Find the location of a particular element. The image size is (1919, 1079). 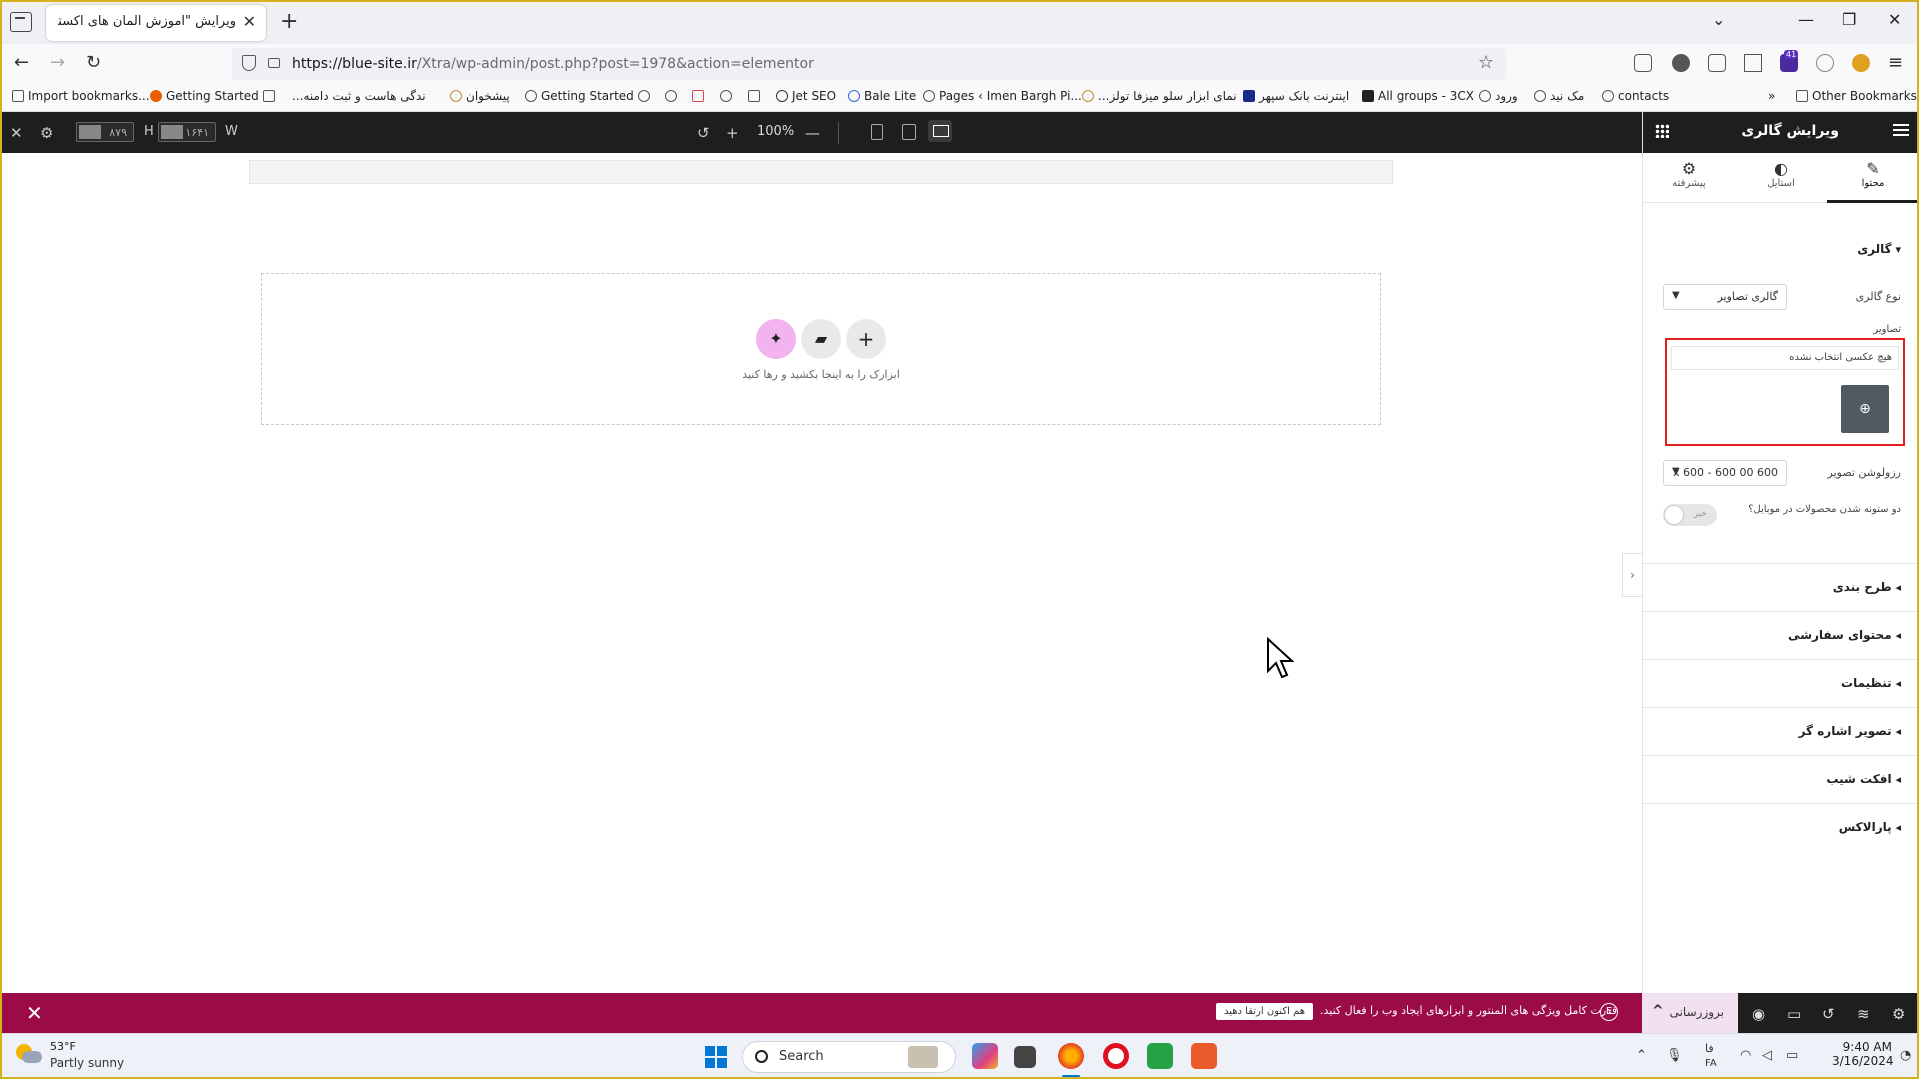

bookmark-item: Bale Lite is located at coordinates (882, 96).